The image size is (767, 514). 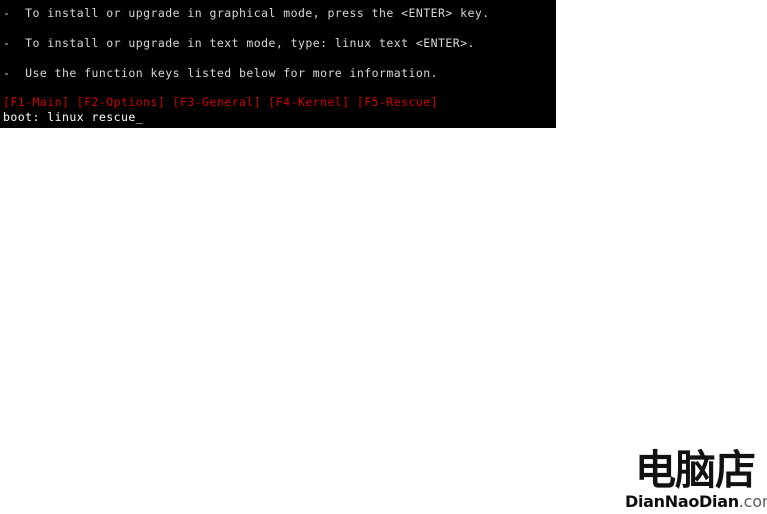 What do you see at coordinates (752, 501) in the screenshot?
I see `watermark-domain-tld: .com` at bounding box center [752, 501].